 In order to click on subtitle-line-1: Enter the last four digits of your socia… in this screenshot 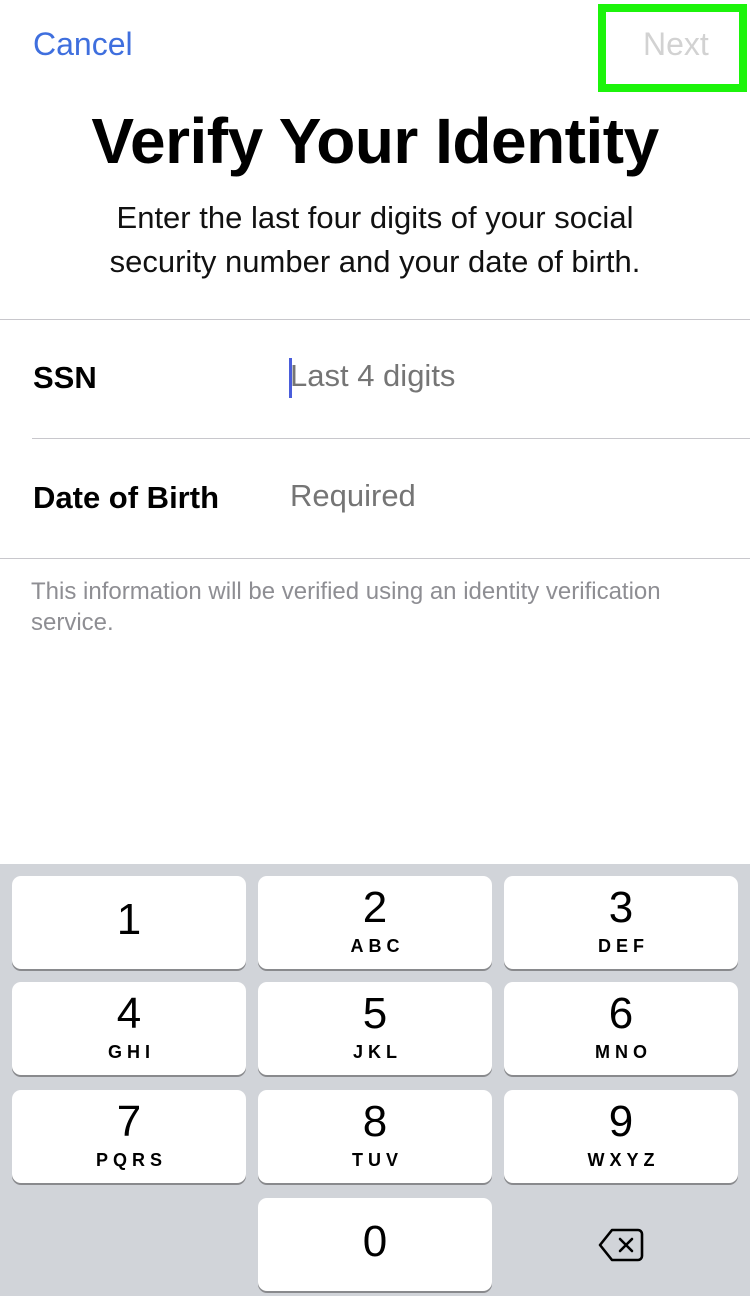, I will do `click(375, 217)`.